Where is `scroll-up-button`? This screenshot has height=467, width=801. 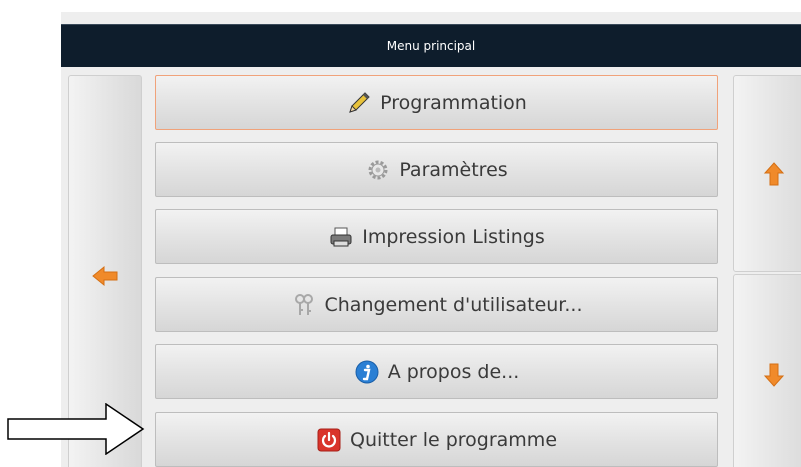 scroll-up-button is located at coordinates (767, 173).